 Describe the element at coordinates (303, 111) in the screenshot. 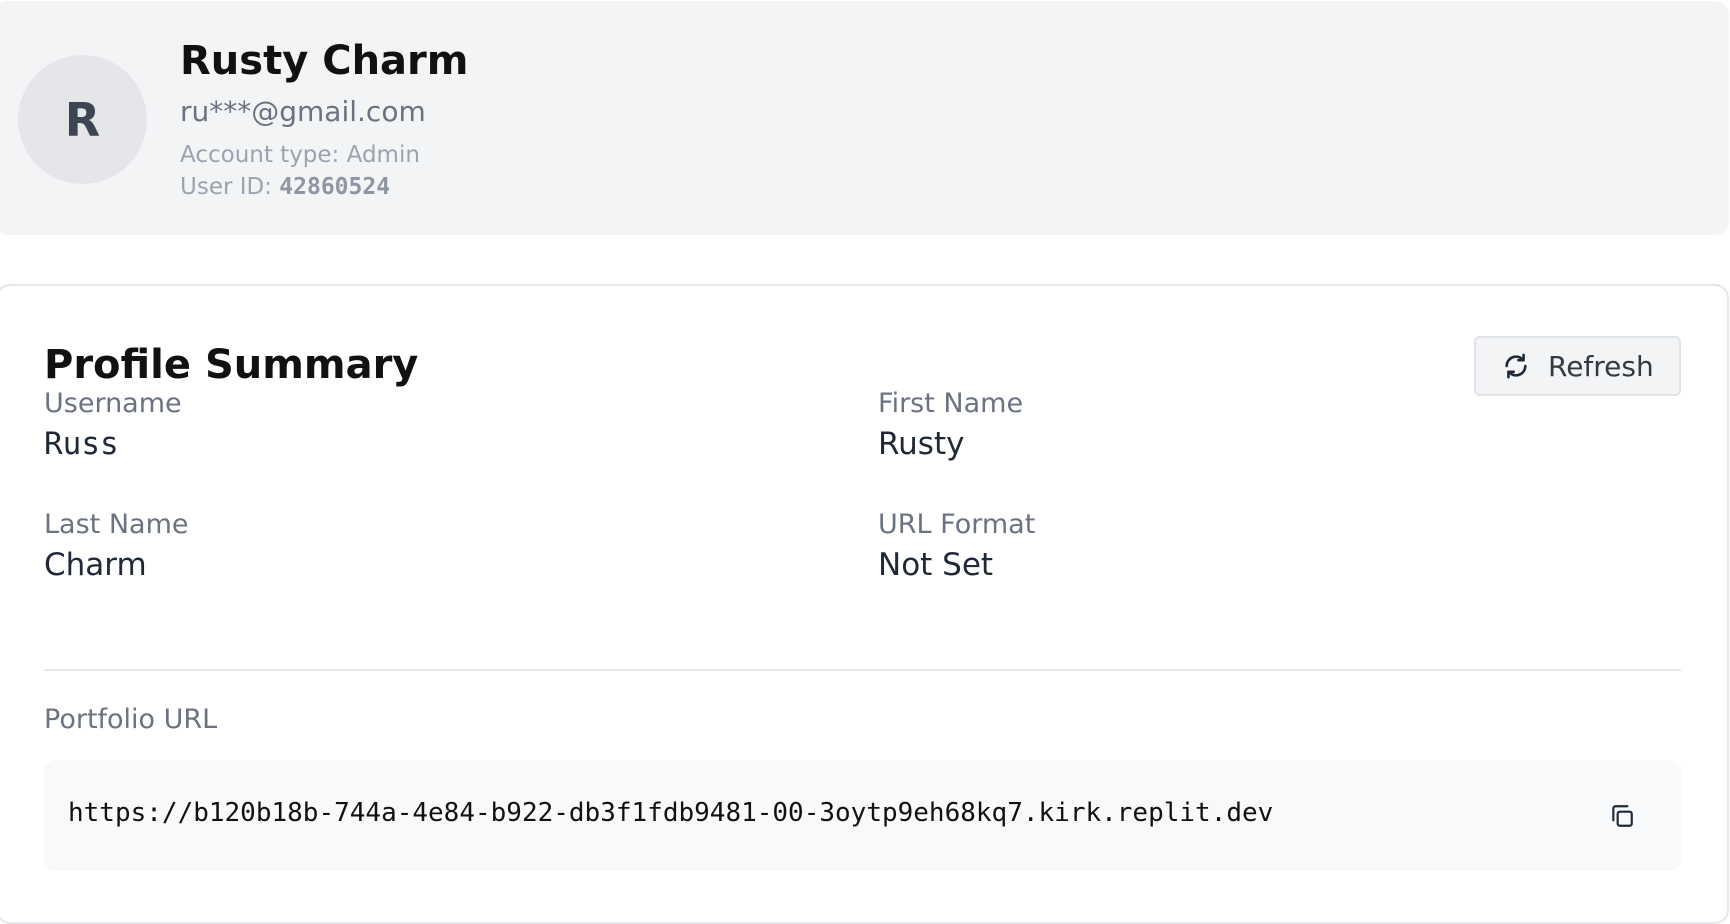

I see `user-email: ru***@gmail.com` at that location.